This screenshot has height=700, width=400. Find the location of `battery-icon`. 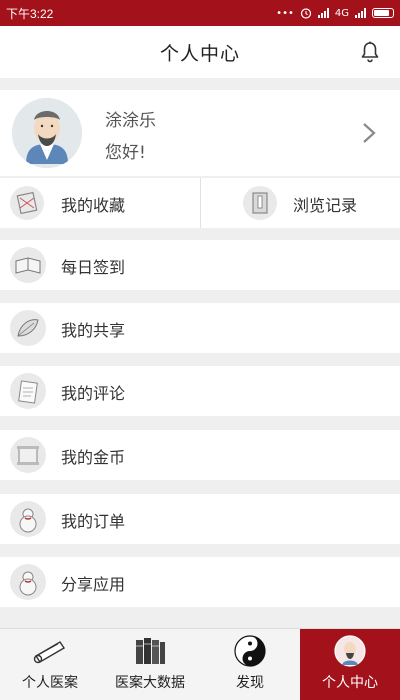

battery-icon is located at coordinates (383, 13).